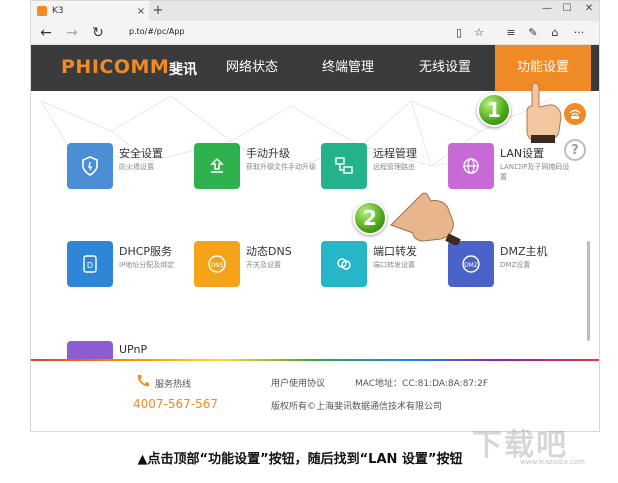 The height and width of the screenshot is (483, 618). I want to click on user-agreement-link: 用户使用协议, so click(298, 382).